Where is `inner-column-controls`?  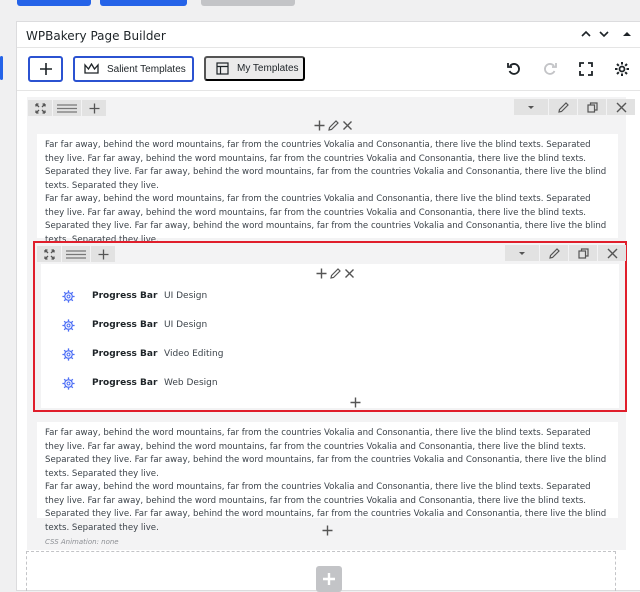 inner-column-controls is located at coordinates (335, 273).